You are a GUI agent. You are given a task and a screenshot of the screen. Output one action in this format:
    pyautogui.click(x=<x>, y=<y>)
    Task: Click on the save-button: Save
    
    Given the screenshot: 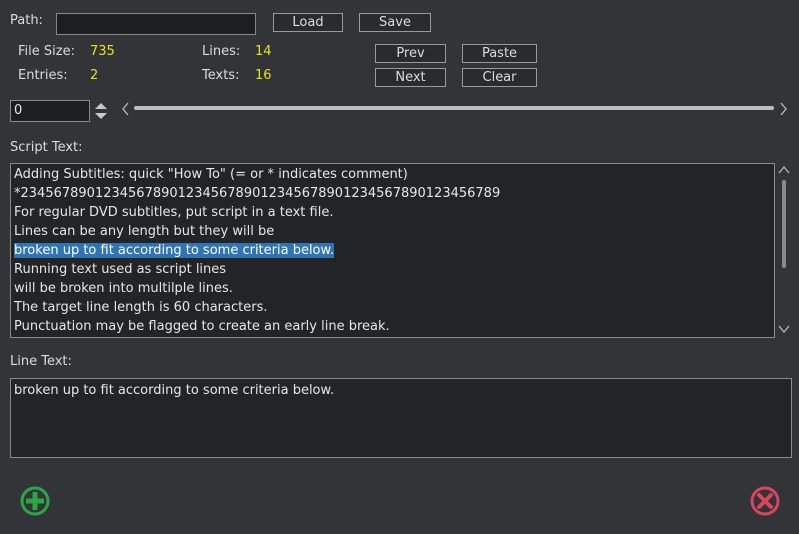 What is the action you would take?
    pyautogui.click(x=395, y=22)
    